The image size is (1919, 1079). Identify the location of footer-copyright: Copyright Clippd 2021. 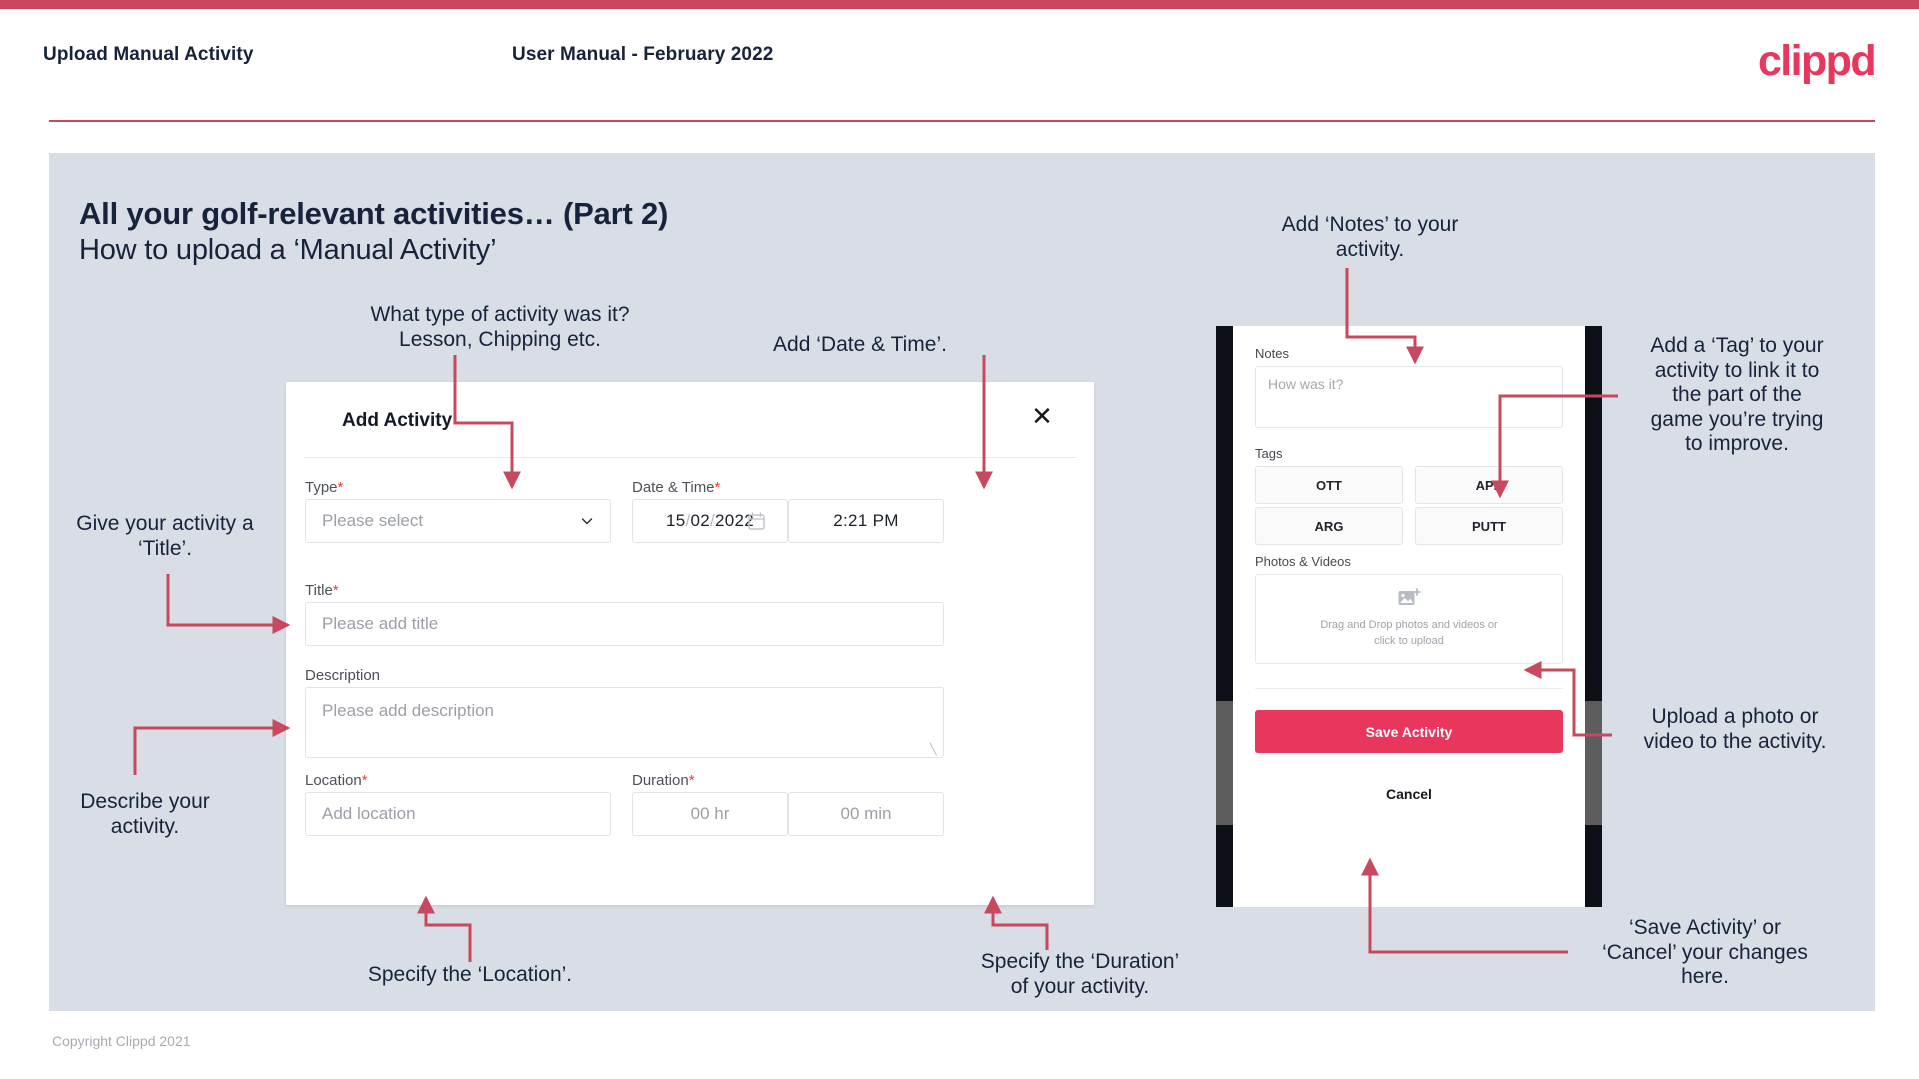
(121, 1041).